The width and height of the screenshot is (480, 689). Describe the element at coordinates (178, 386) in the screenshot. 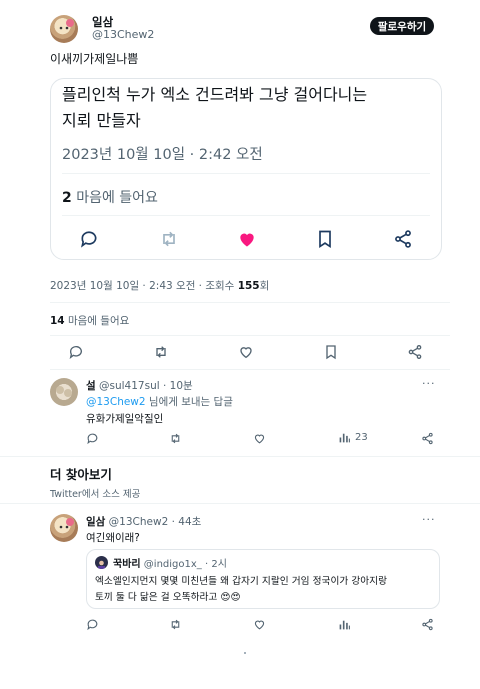

I see `reply-time: · 10분` at that location.